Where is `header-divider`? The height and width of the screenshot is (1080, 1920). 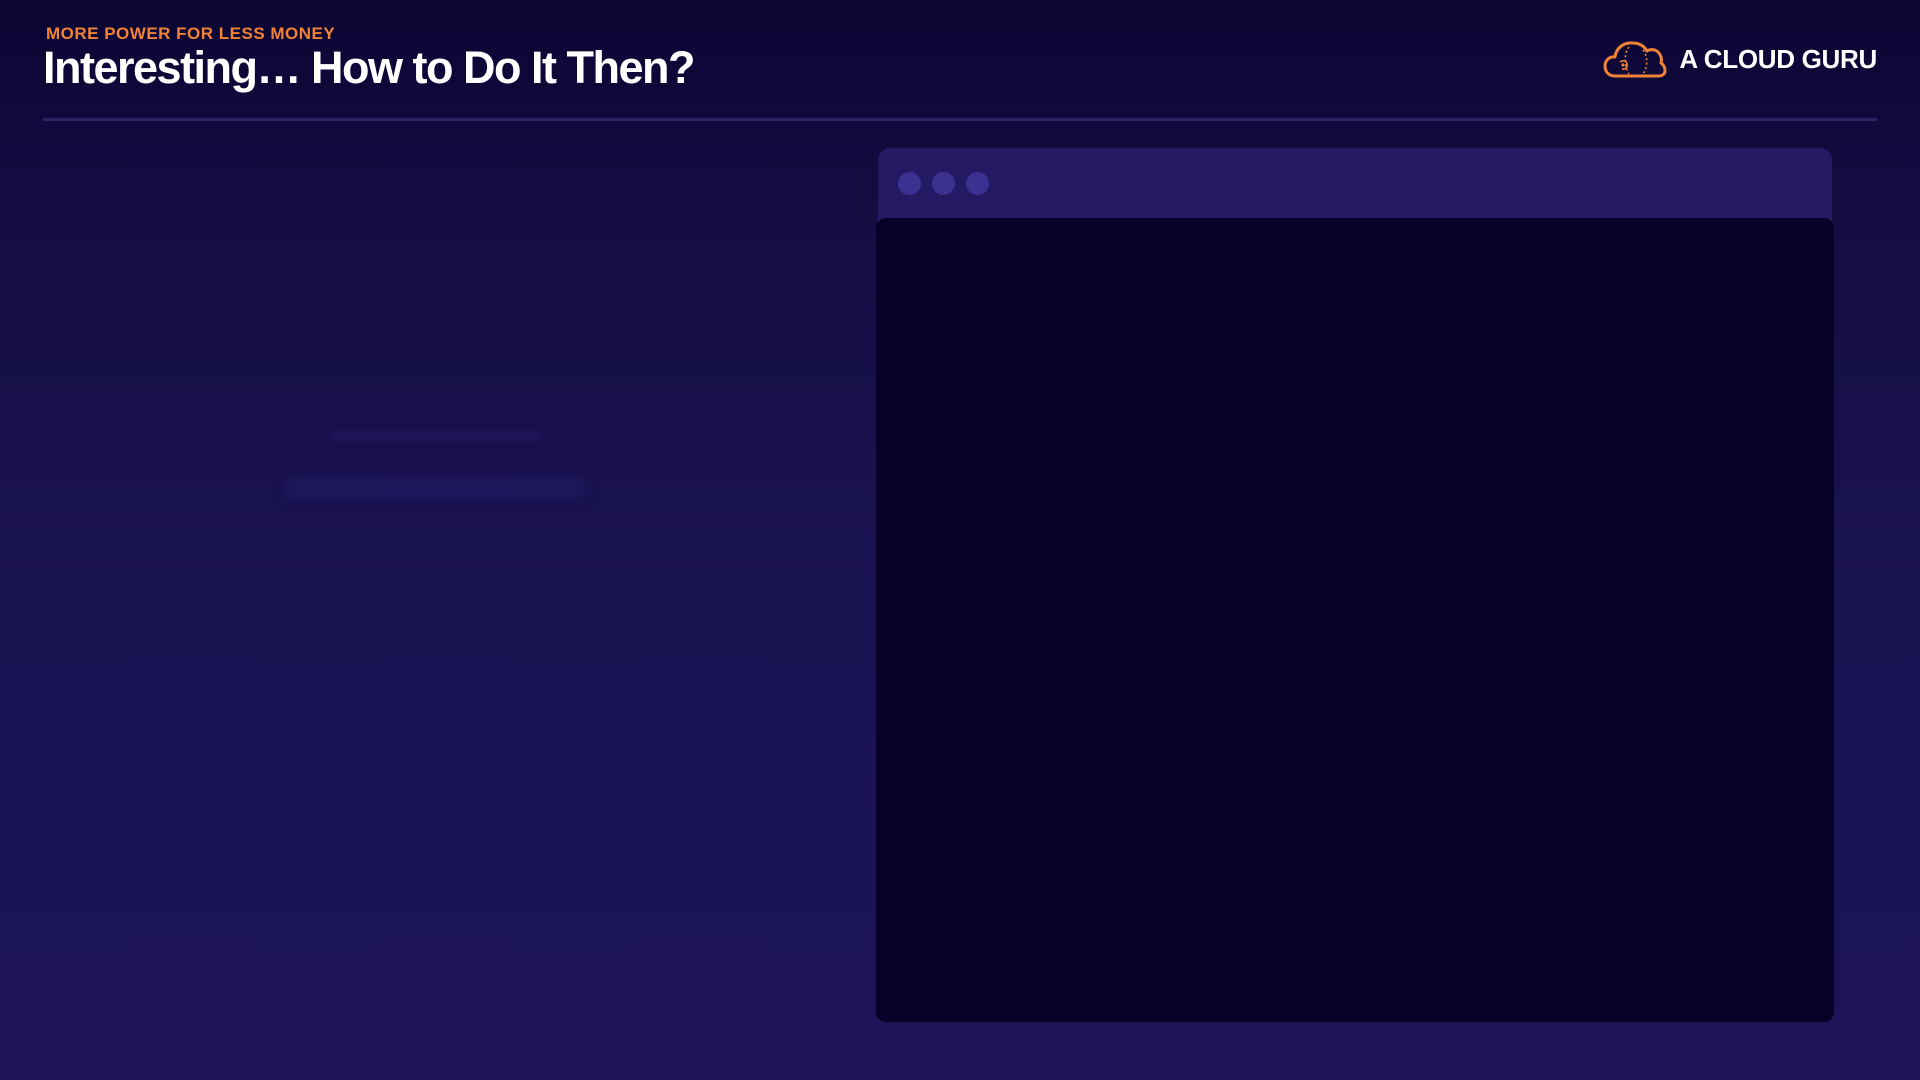 header-divider is located at coordinates (960, 119).